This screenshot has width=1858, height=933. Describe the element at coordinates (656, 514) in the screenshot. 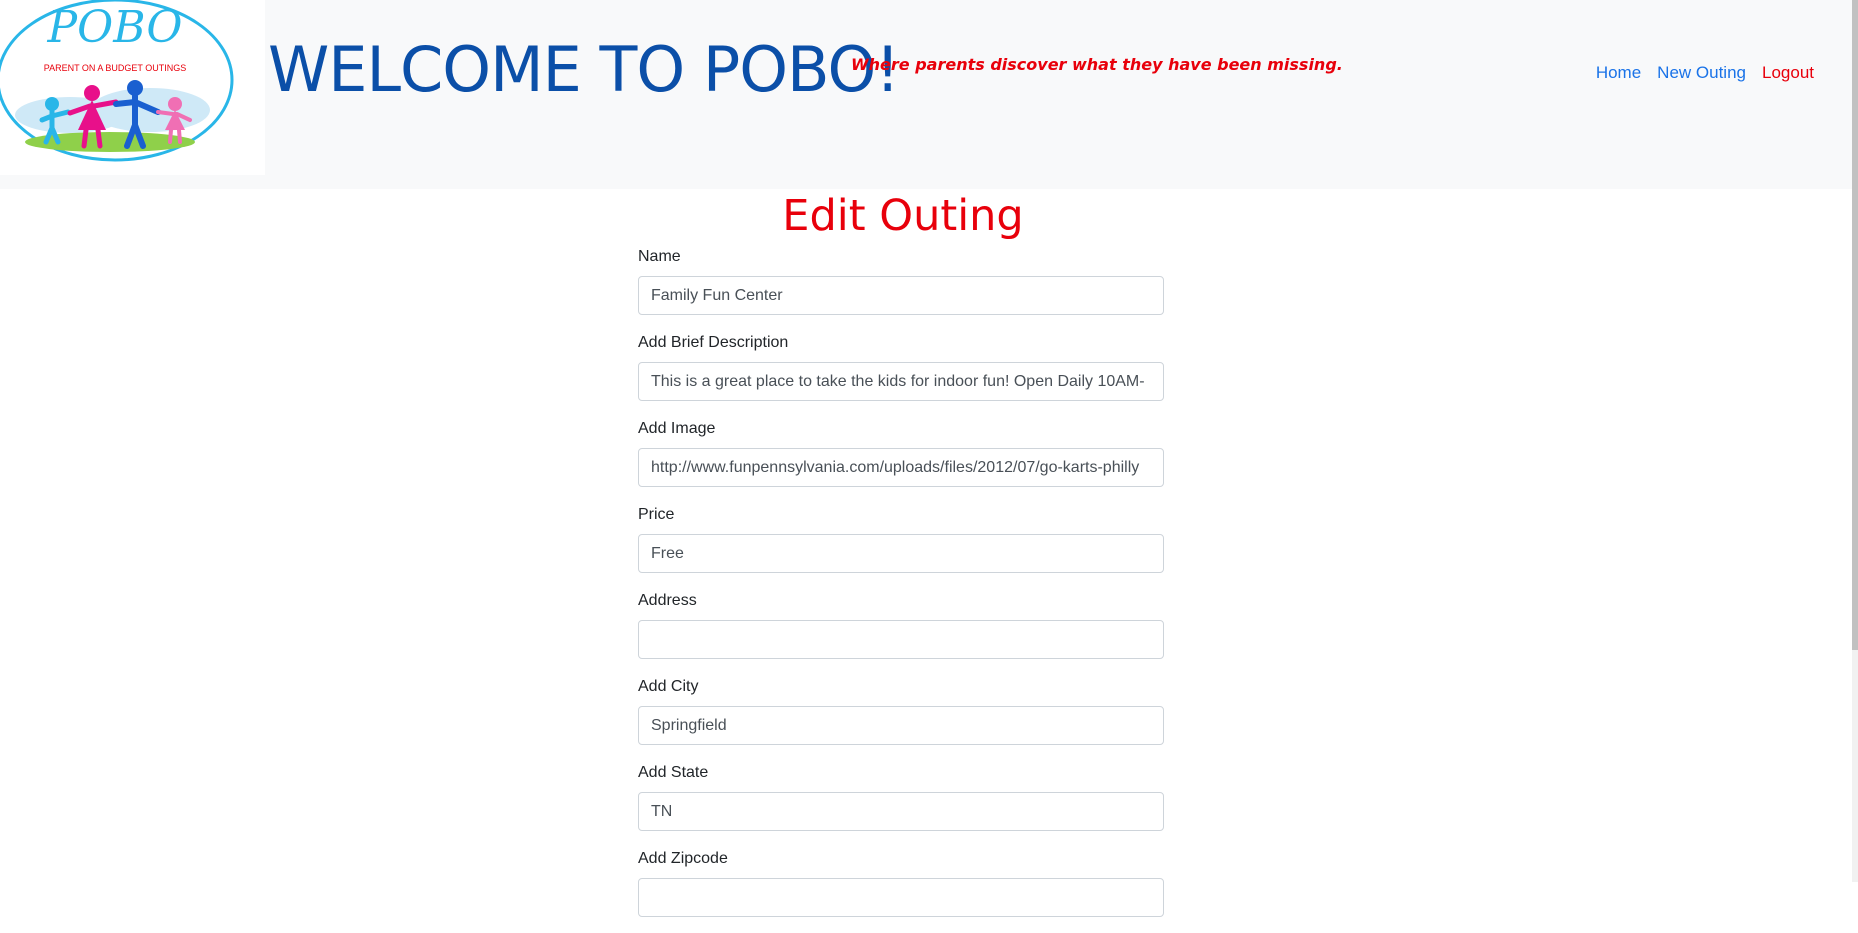

I see `price-label: Price` at that location.